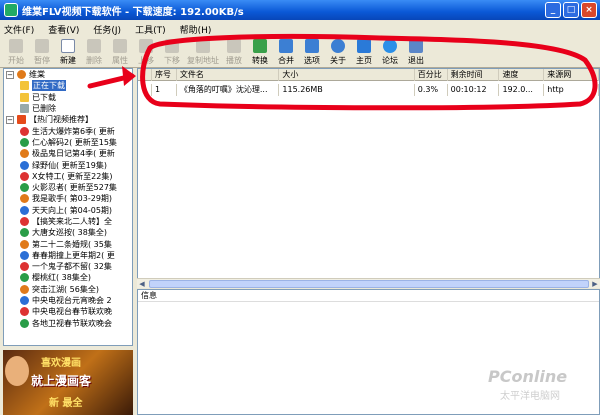 This screenshot has width=600, height=415. What do you see at coordinates (589, 10) in the screenshot?
I see `close-button: ×` at bounding box center [589, 10].